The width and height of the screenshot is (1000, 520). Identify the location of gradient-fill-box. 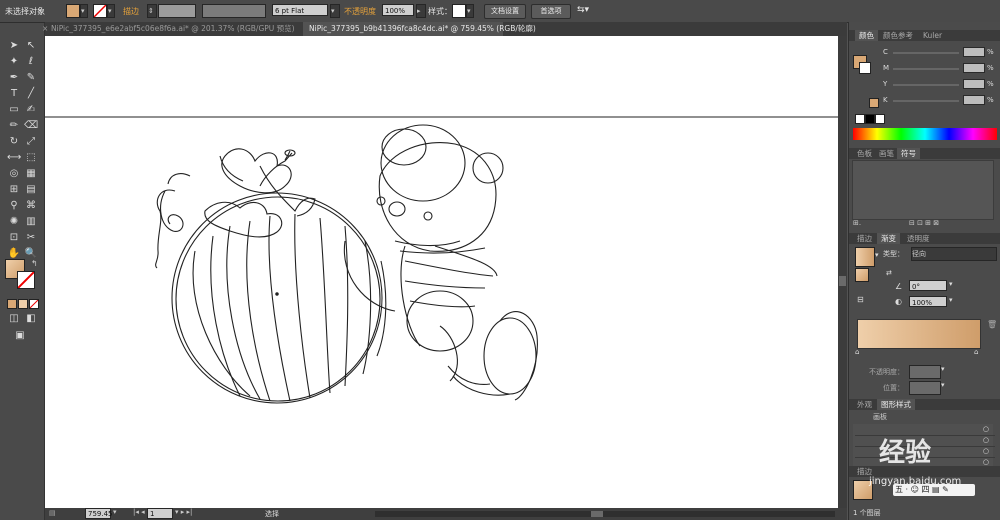
(862, 275).